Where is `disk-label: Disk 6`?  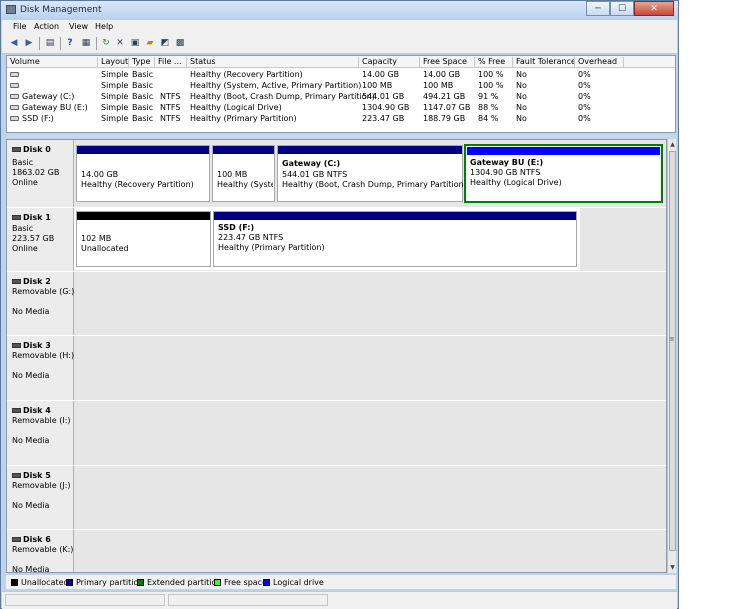 disk-label: Disk 6 is located at coordinates (31, 539).